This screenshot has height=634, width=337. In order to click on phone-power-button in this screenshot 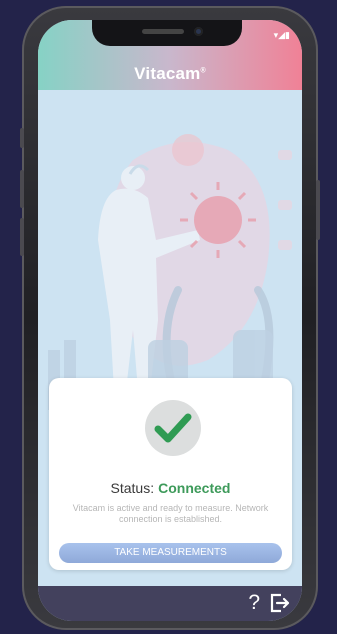, I will do `click(318, 210)`.